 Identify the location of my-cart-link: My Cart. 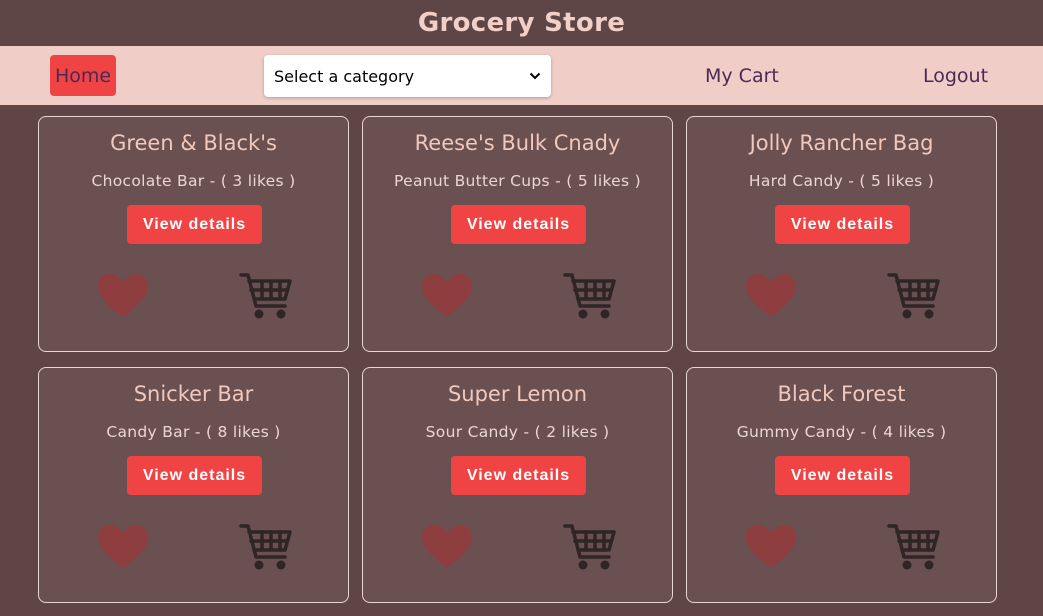
(742, 75).